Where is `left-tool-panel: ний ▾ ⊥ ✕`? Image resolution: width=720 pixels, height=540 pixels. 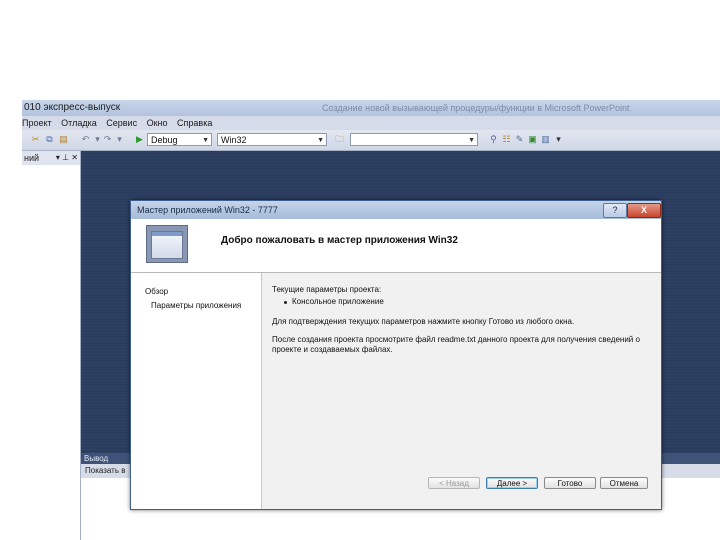
left-tool-panel: ний ▾ ⊥ ✕ is located at coordinates (51, 345).